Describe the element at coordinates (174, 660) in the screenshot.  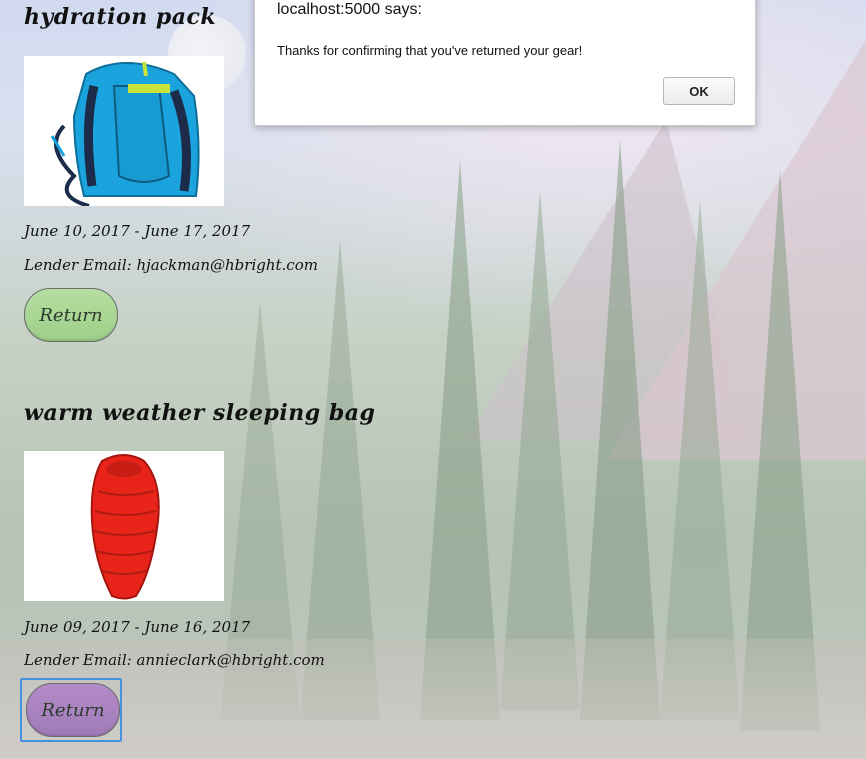
I see `lender-email: Lender Email: annieclark@hbright.com` at that location.